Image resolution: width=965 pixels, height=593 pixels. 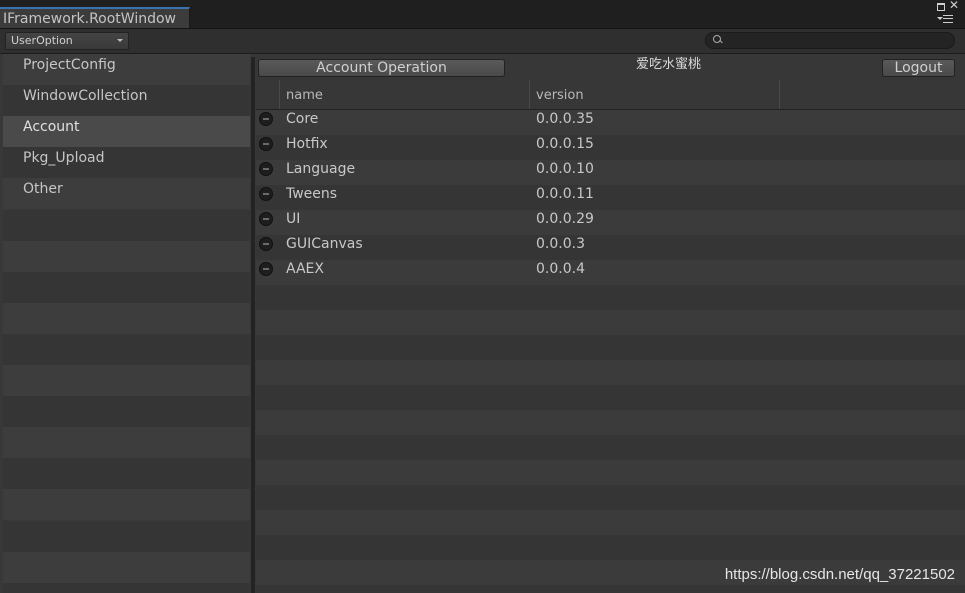 What do you see at coordinates (126, 69) in the screenshot?
I see `sidebar-item-projectconfig: ProjectConfig` at bounding box center [126, 69].